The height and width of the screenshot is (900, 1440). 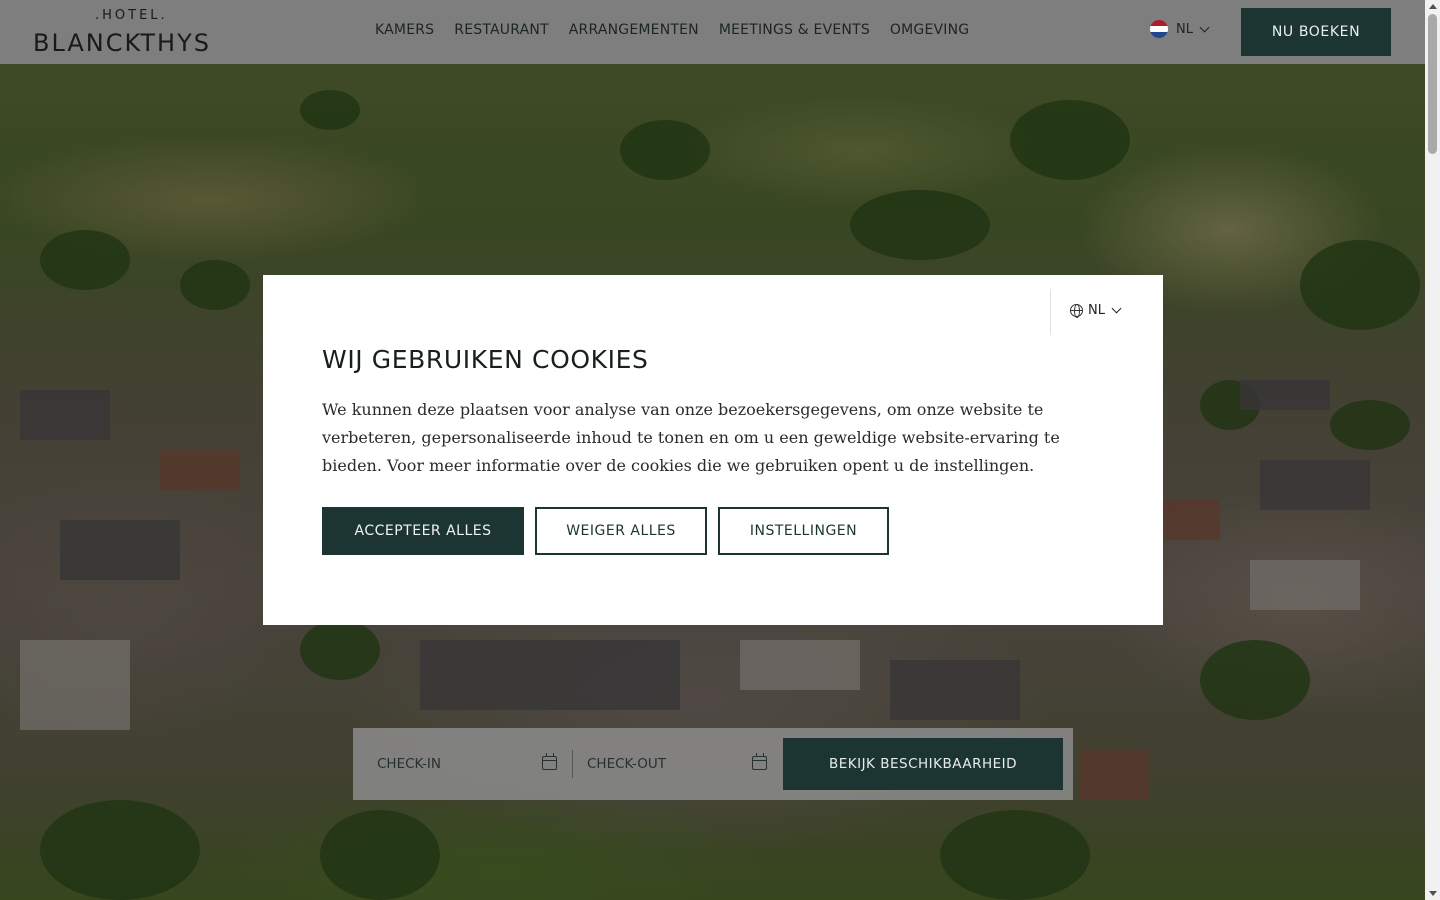 What do you see at coordinates (677, 764) in the screenshot?
I see `checkout-field: CHECK-OUT` at bounding box center [677, 764].